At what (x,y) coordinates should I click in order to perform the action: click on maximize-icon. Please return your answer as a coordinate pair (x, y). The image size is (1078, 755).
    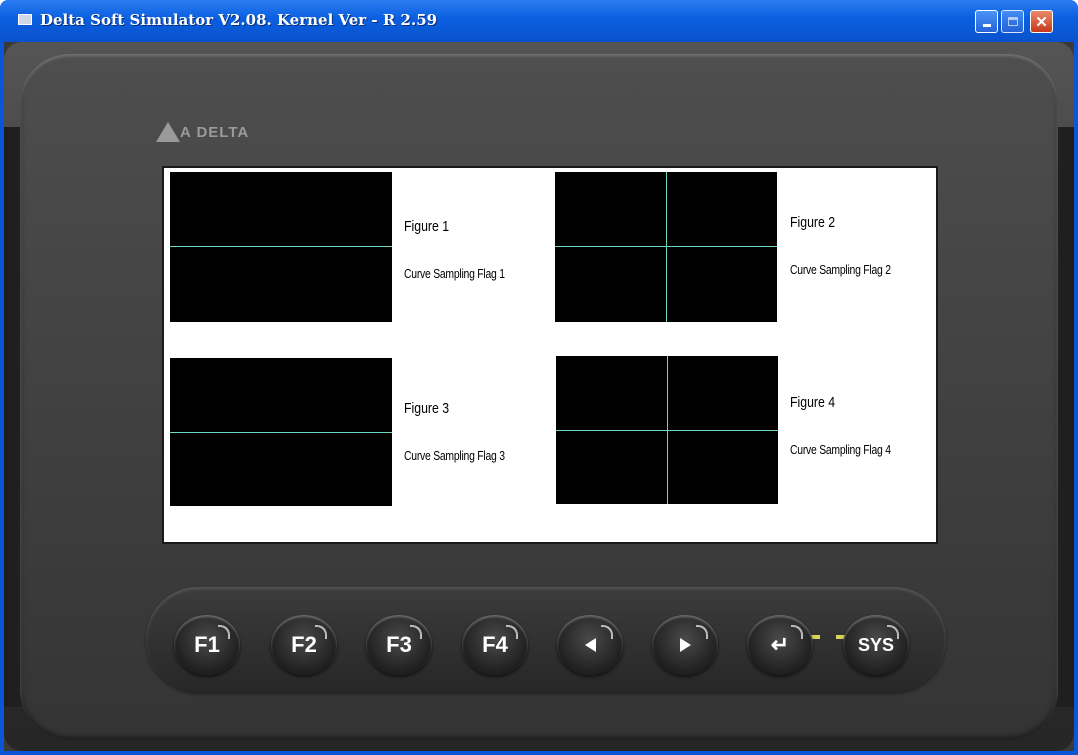
    Looking at the image, I should click on (1012, 21).